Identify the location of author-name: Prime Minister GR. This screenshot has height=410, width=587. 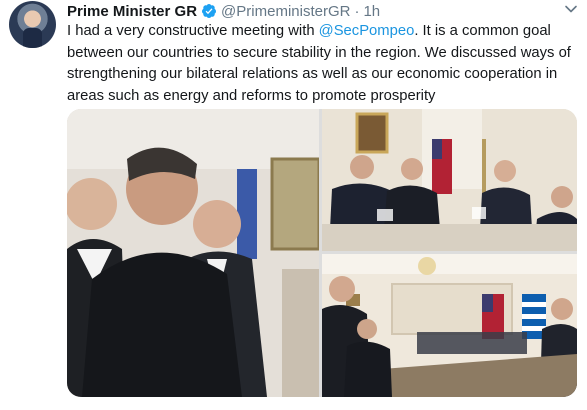
(132, 11).